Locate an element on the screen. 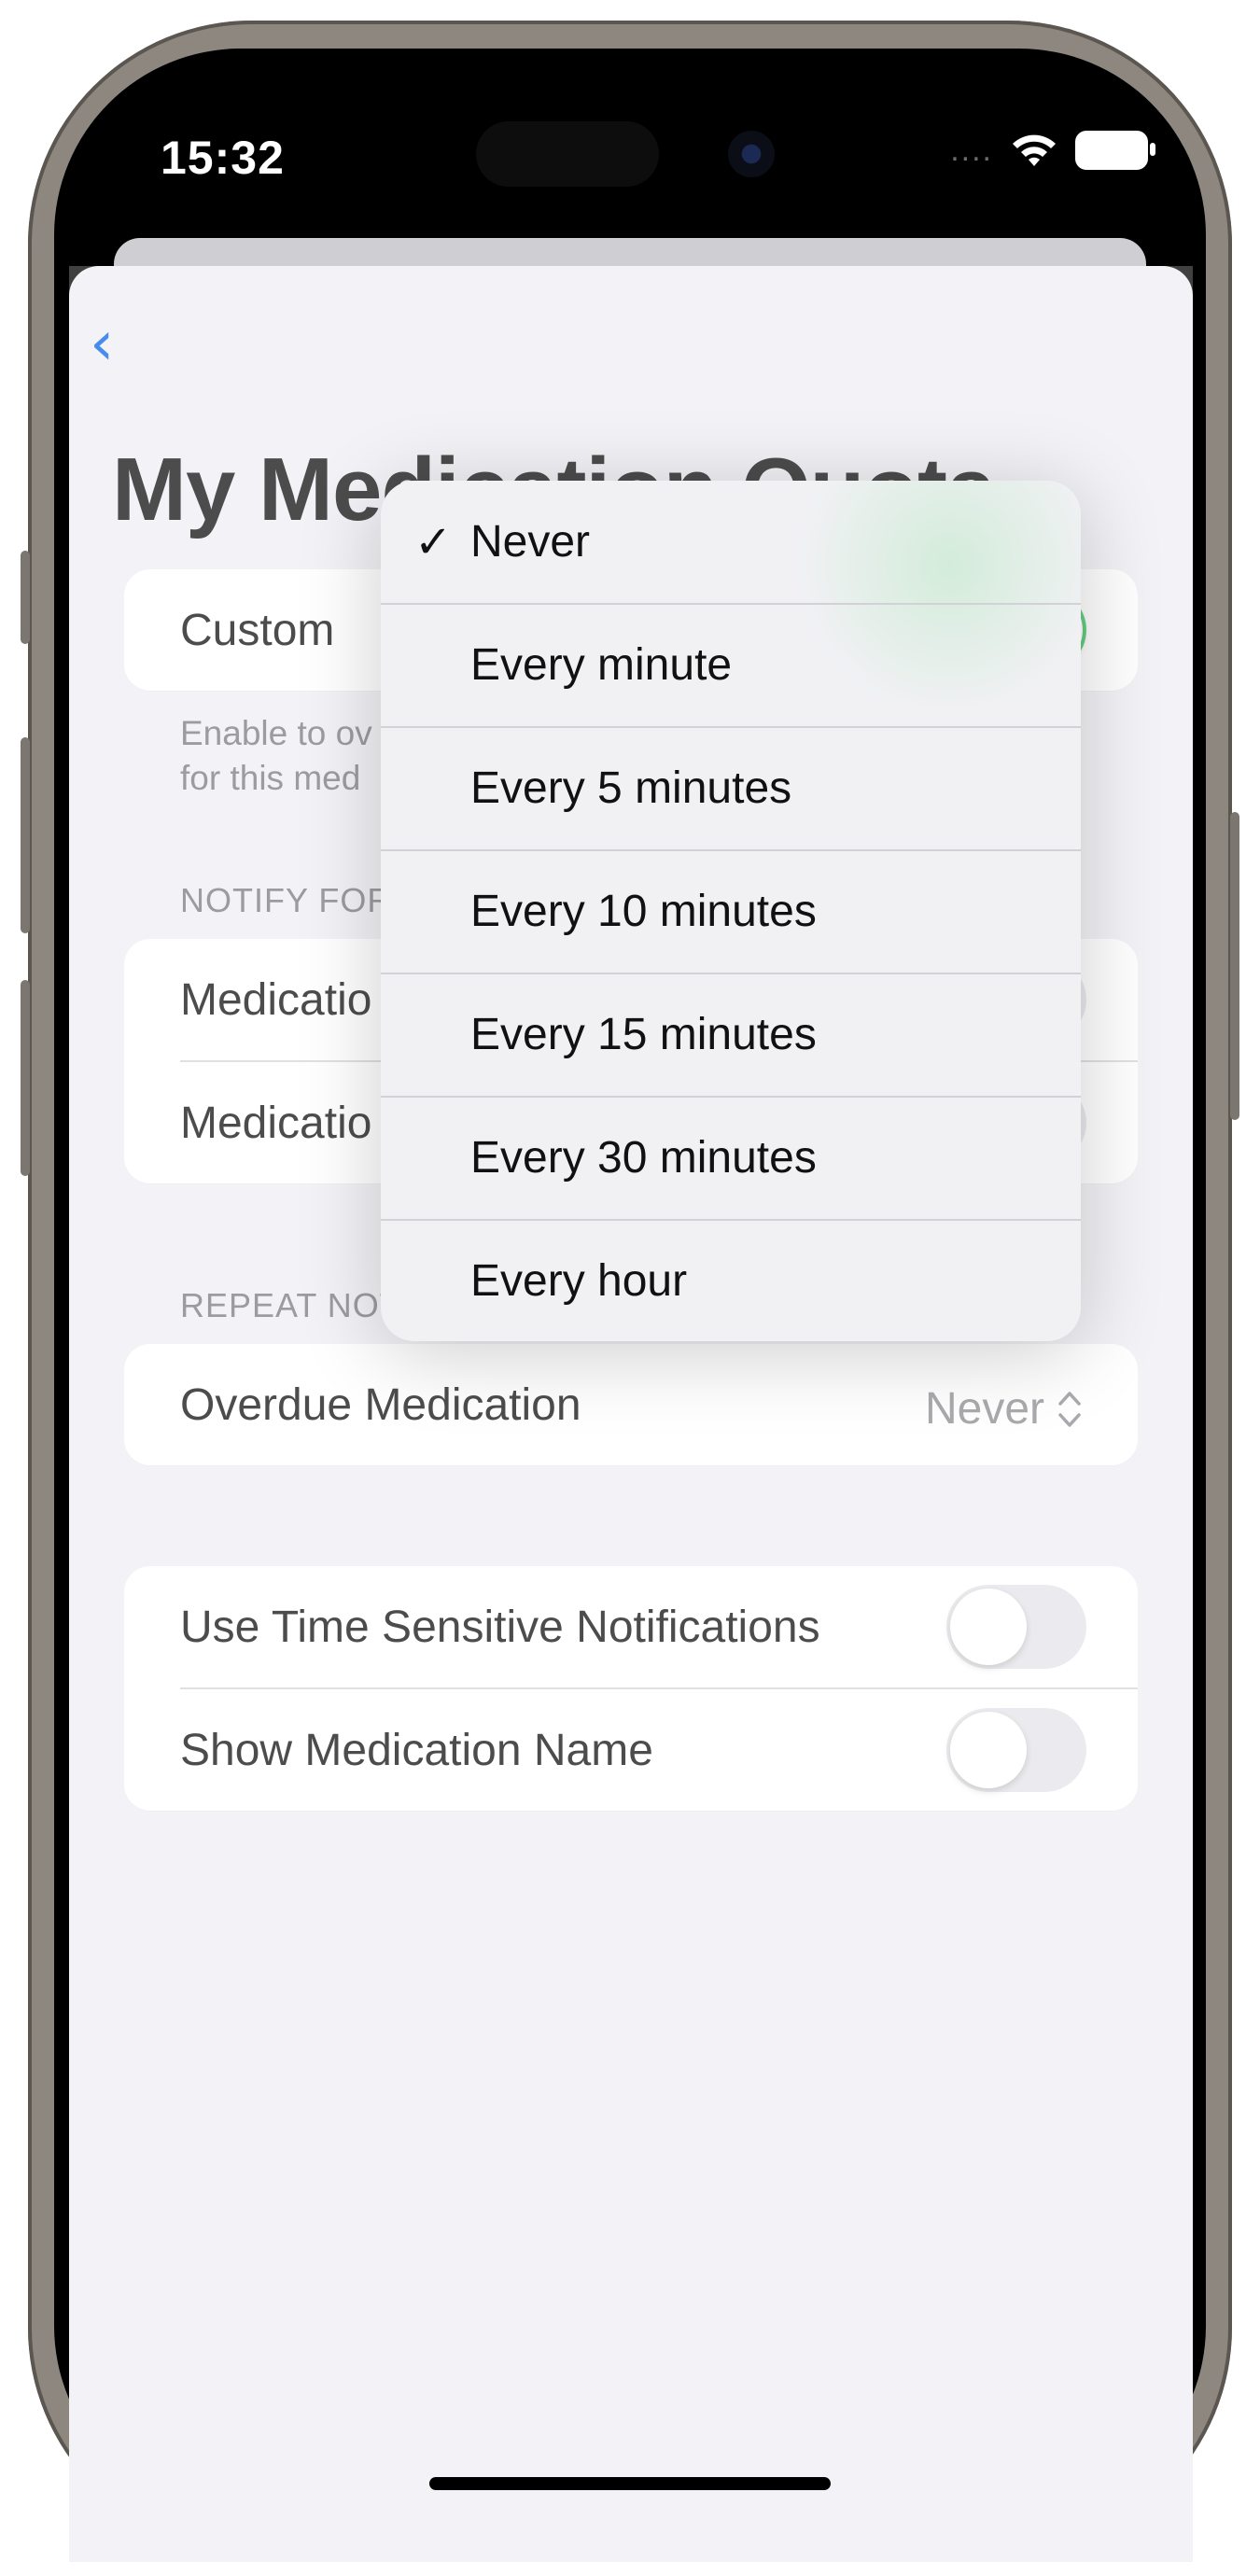  power-button is located at coordinates (1234, 966).